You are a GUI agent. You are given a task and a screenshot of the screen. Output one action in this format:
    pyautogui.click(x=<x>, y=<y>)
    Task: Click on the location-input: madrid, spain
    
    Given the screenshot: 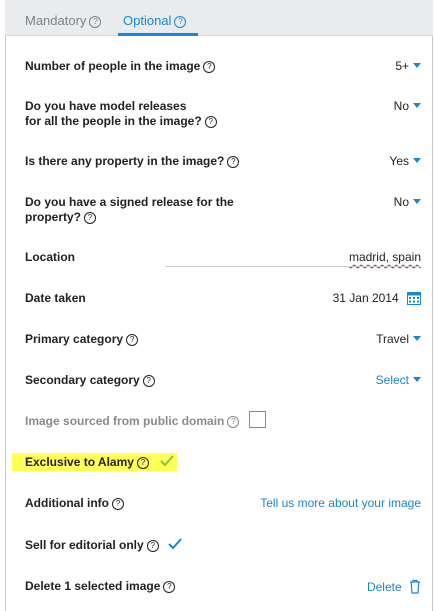 What is the action you would take?
    pyautogui.click(x=385, y=257)
    